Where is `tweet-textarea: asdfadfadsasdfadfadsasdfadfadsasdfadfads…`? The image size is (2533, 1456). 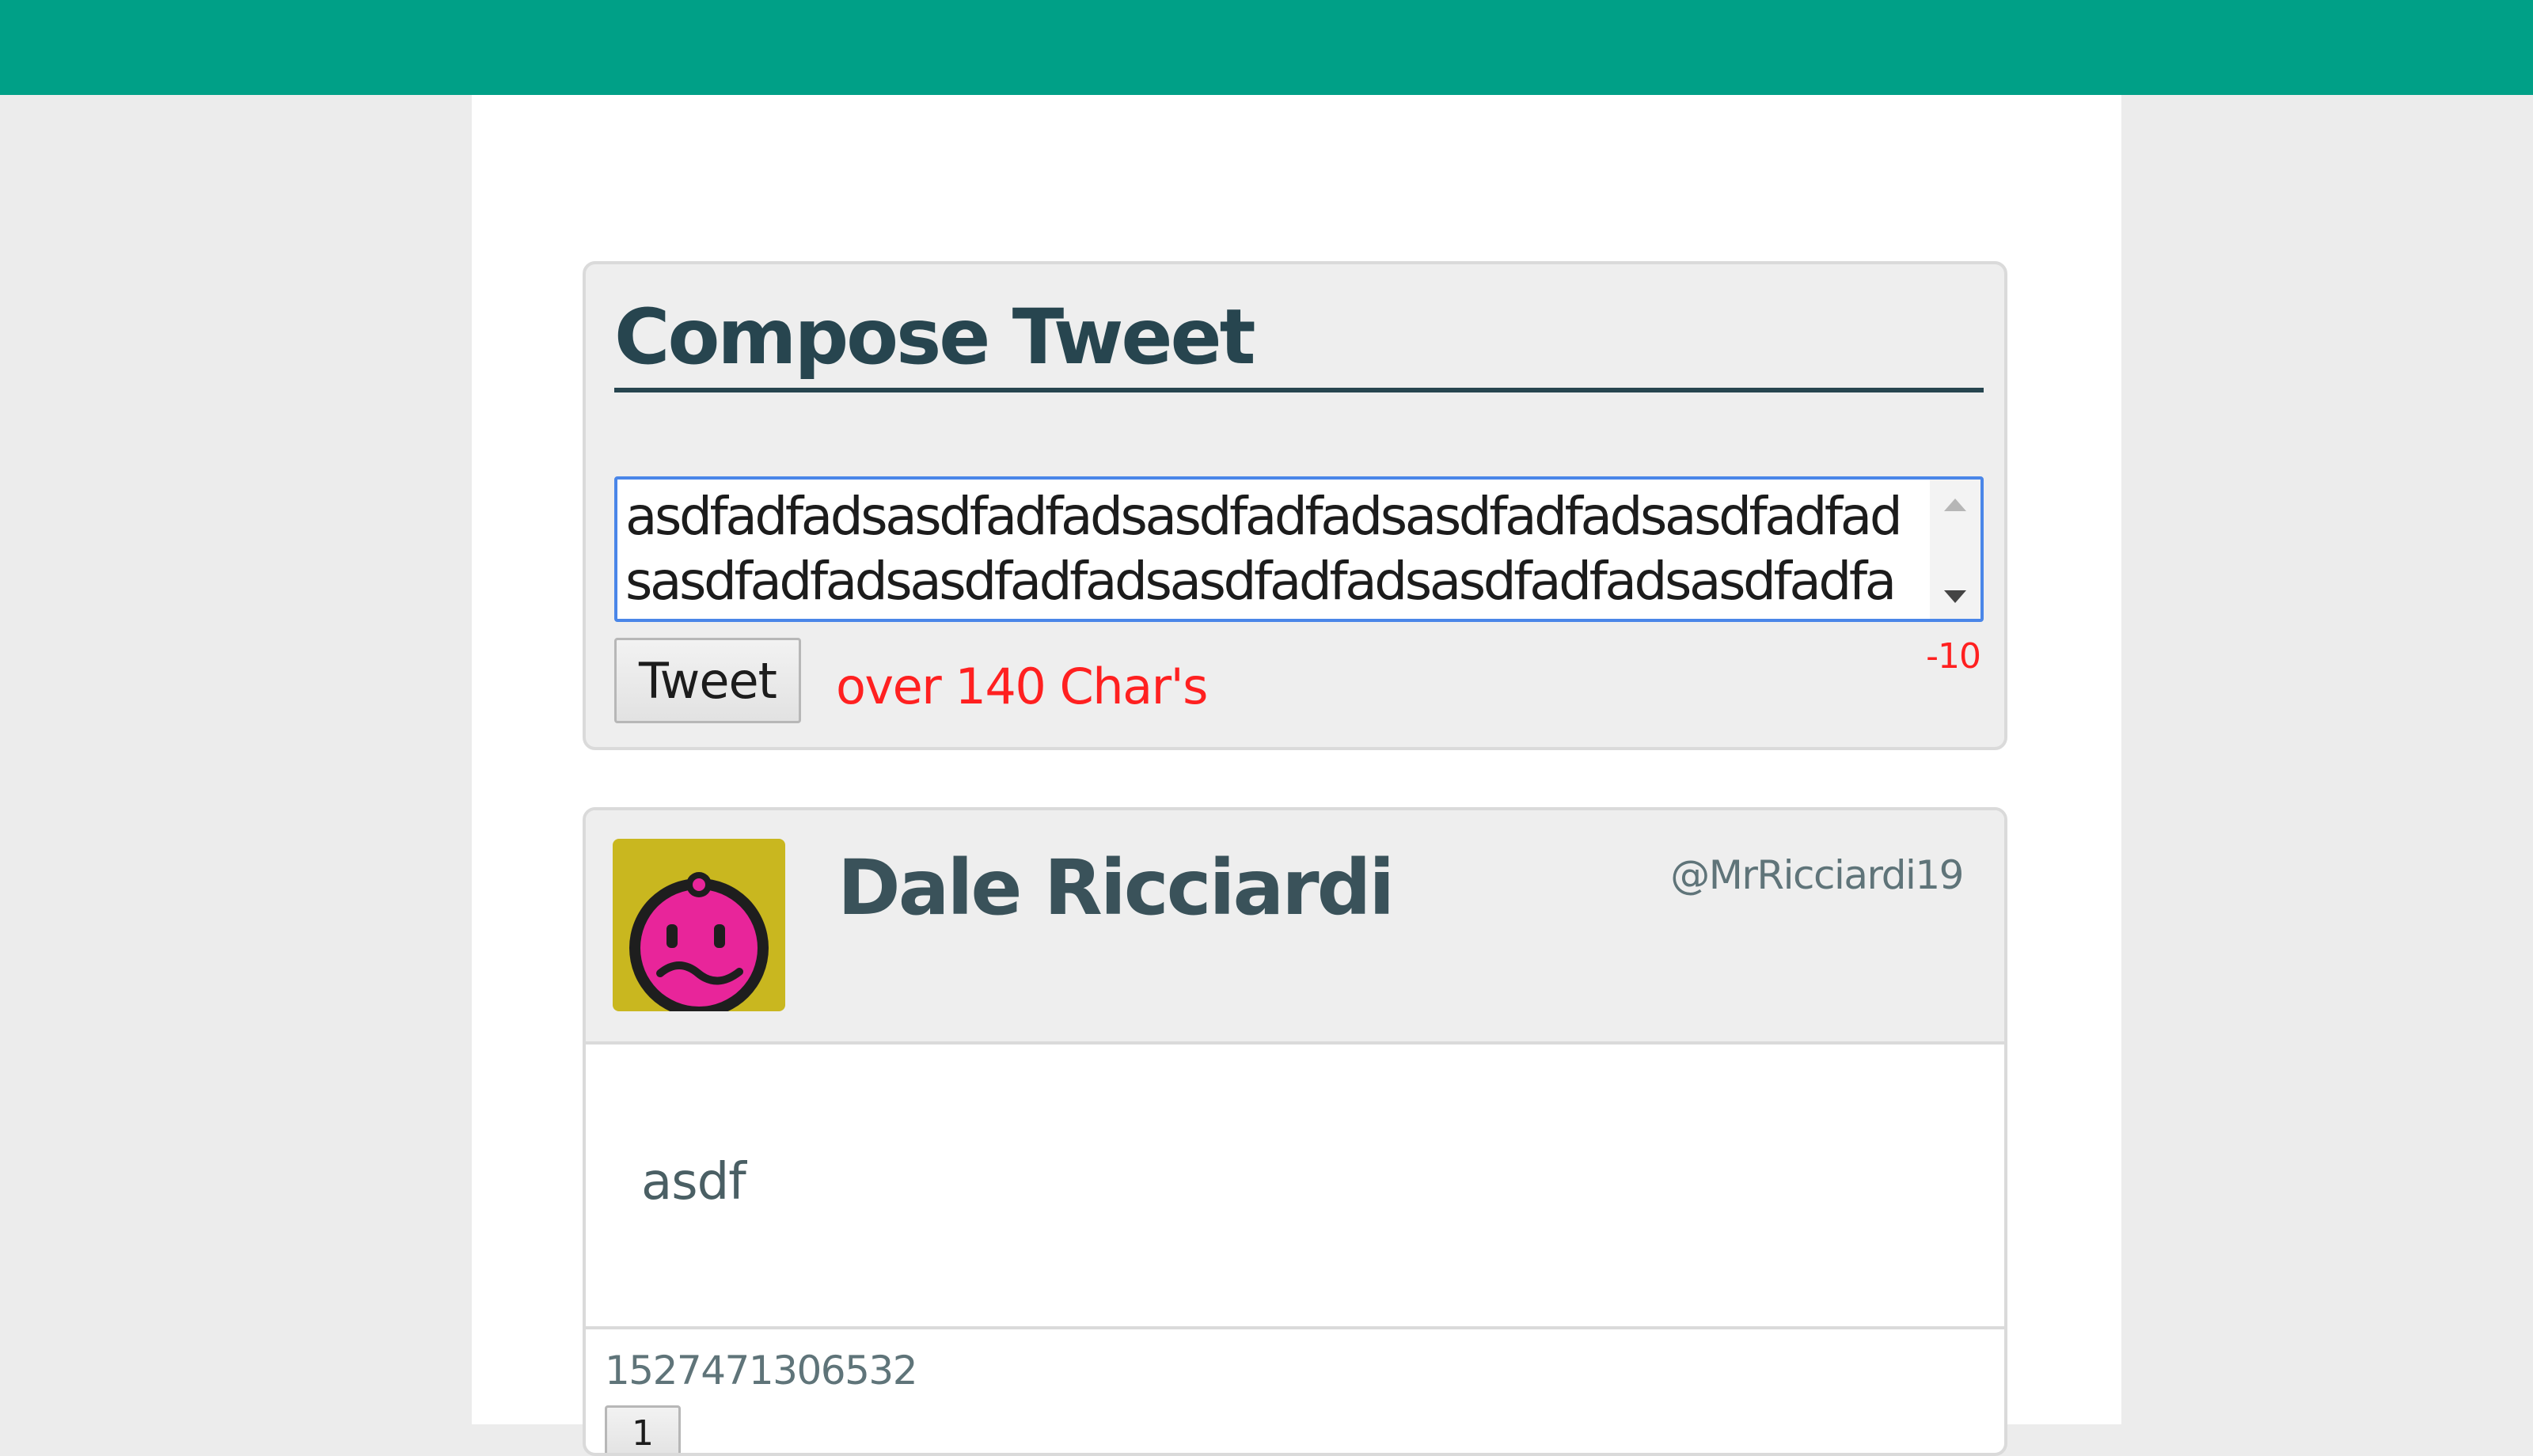 tweet-textarea: asdfadfadsasdfadfadsasdfadfadsasdfadfads… is located at coordinates (1266, 550).